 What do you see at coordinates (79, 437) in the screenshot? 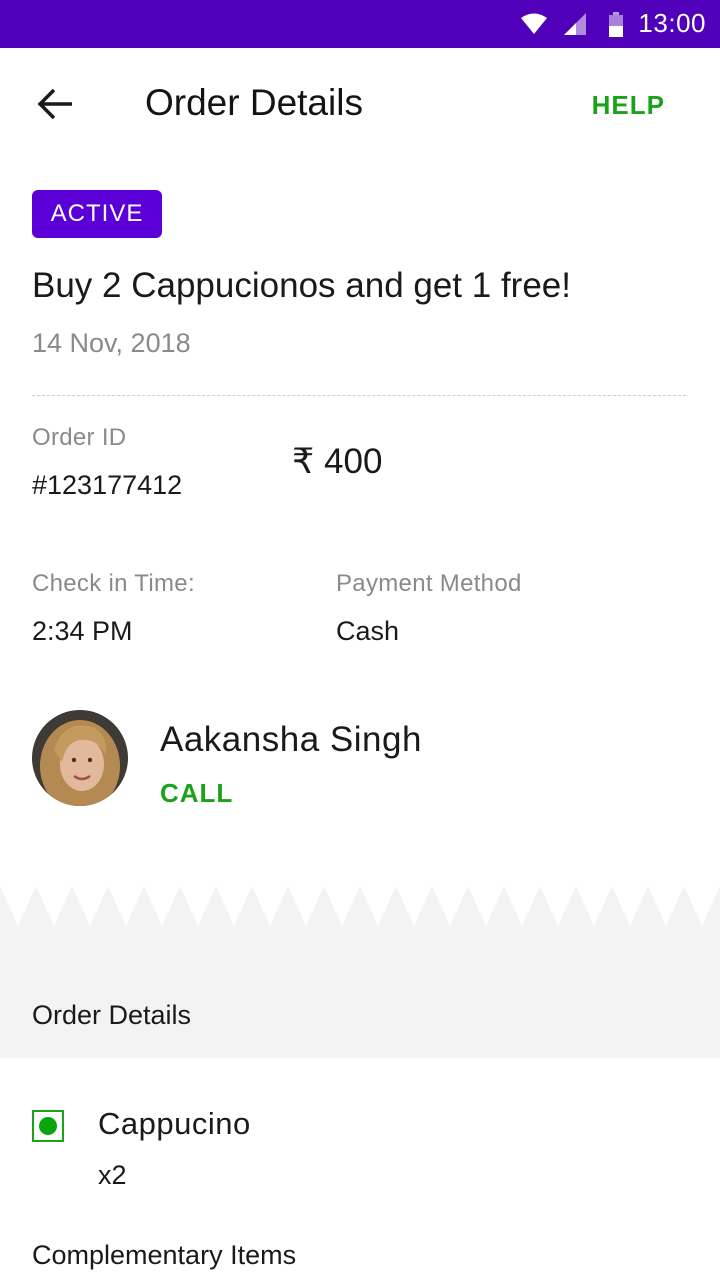
I see `order-id-label: Order ID` at bounding box center [79, 437].